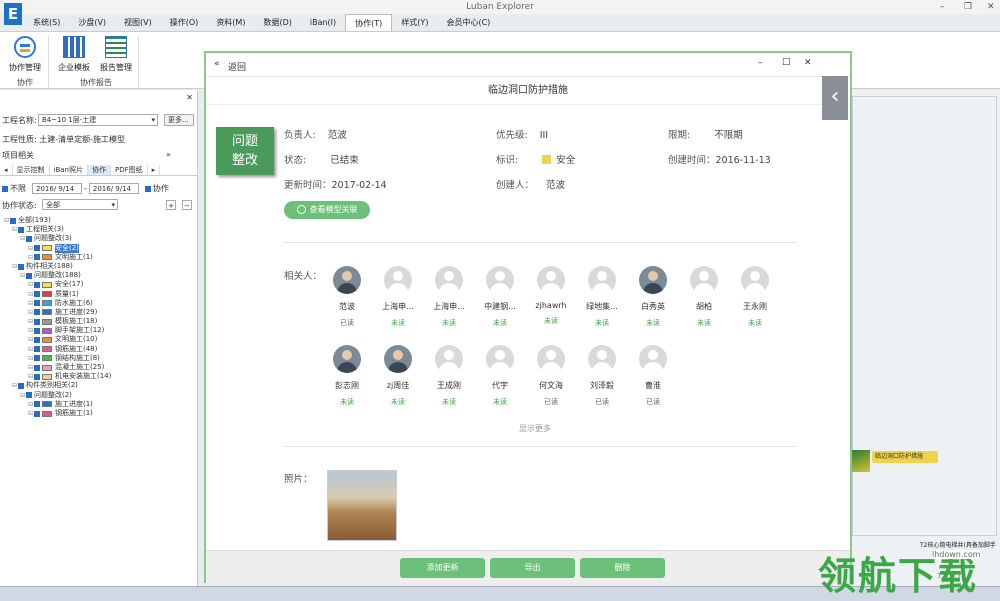  What do you see at coordinates (57, 284) in the screenshot?
I see `tree-item: ⊟ 安全(17)` at bounding box center [57, 284].